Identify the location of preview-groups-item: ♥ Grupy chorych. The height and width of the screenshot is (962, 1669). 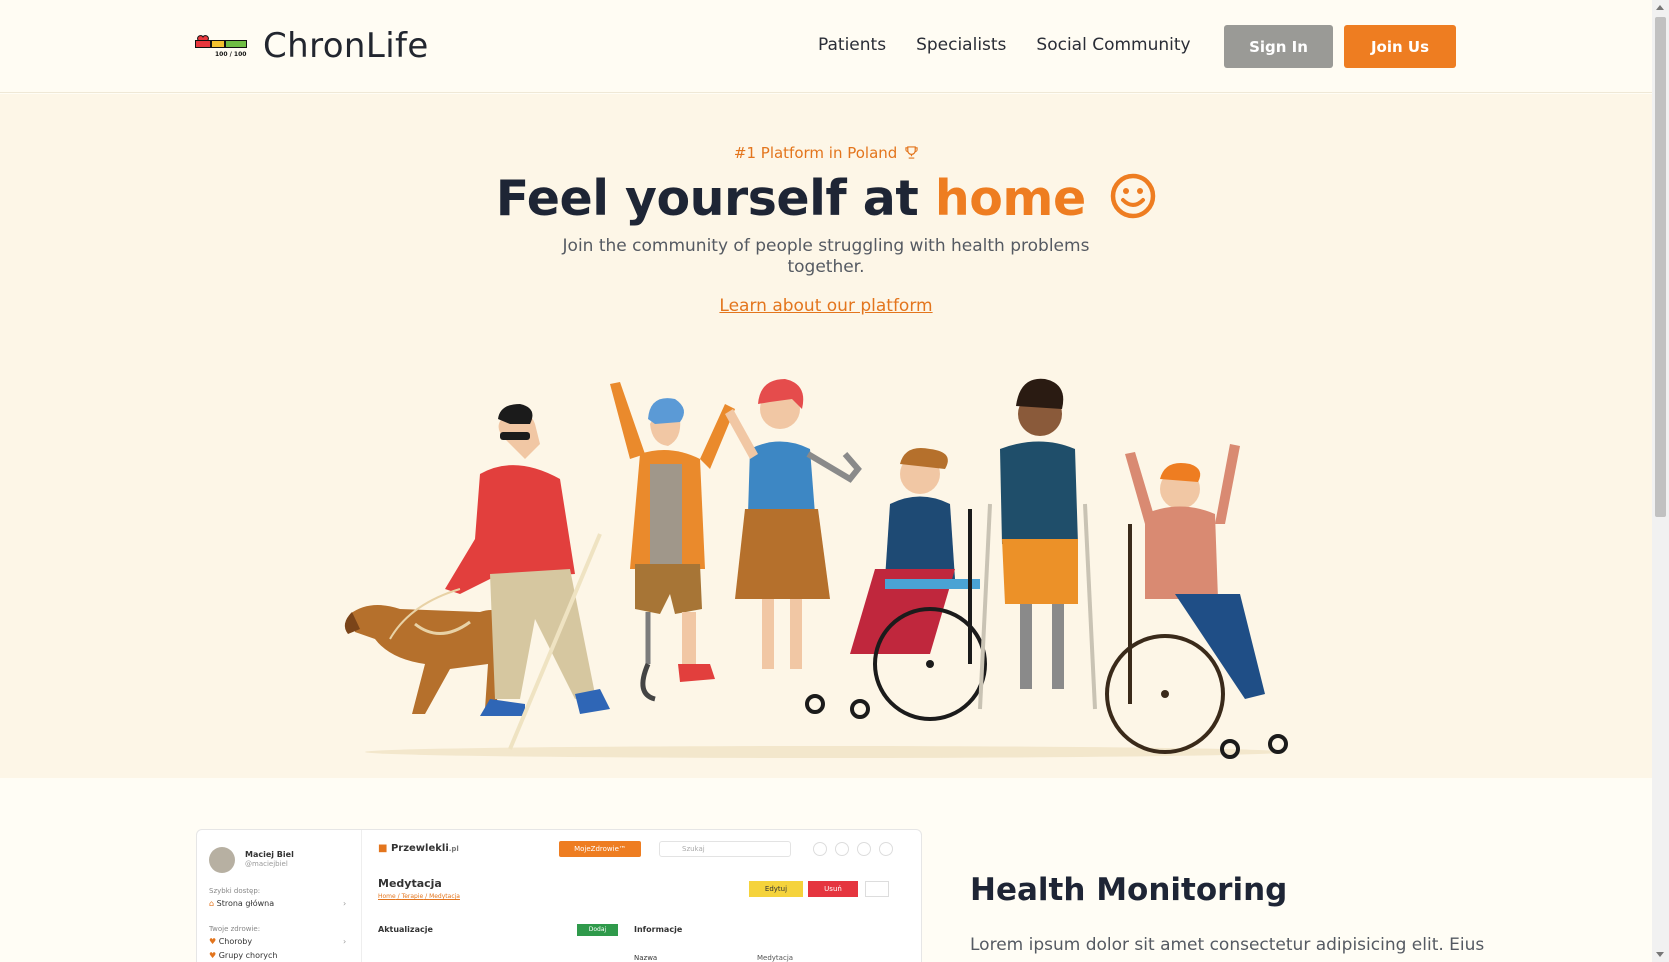
(243, 955).